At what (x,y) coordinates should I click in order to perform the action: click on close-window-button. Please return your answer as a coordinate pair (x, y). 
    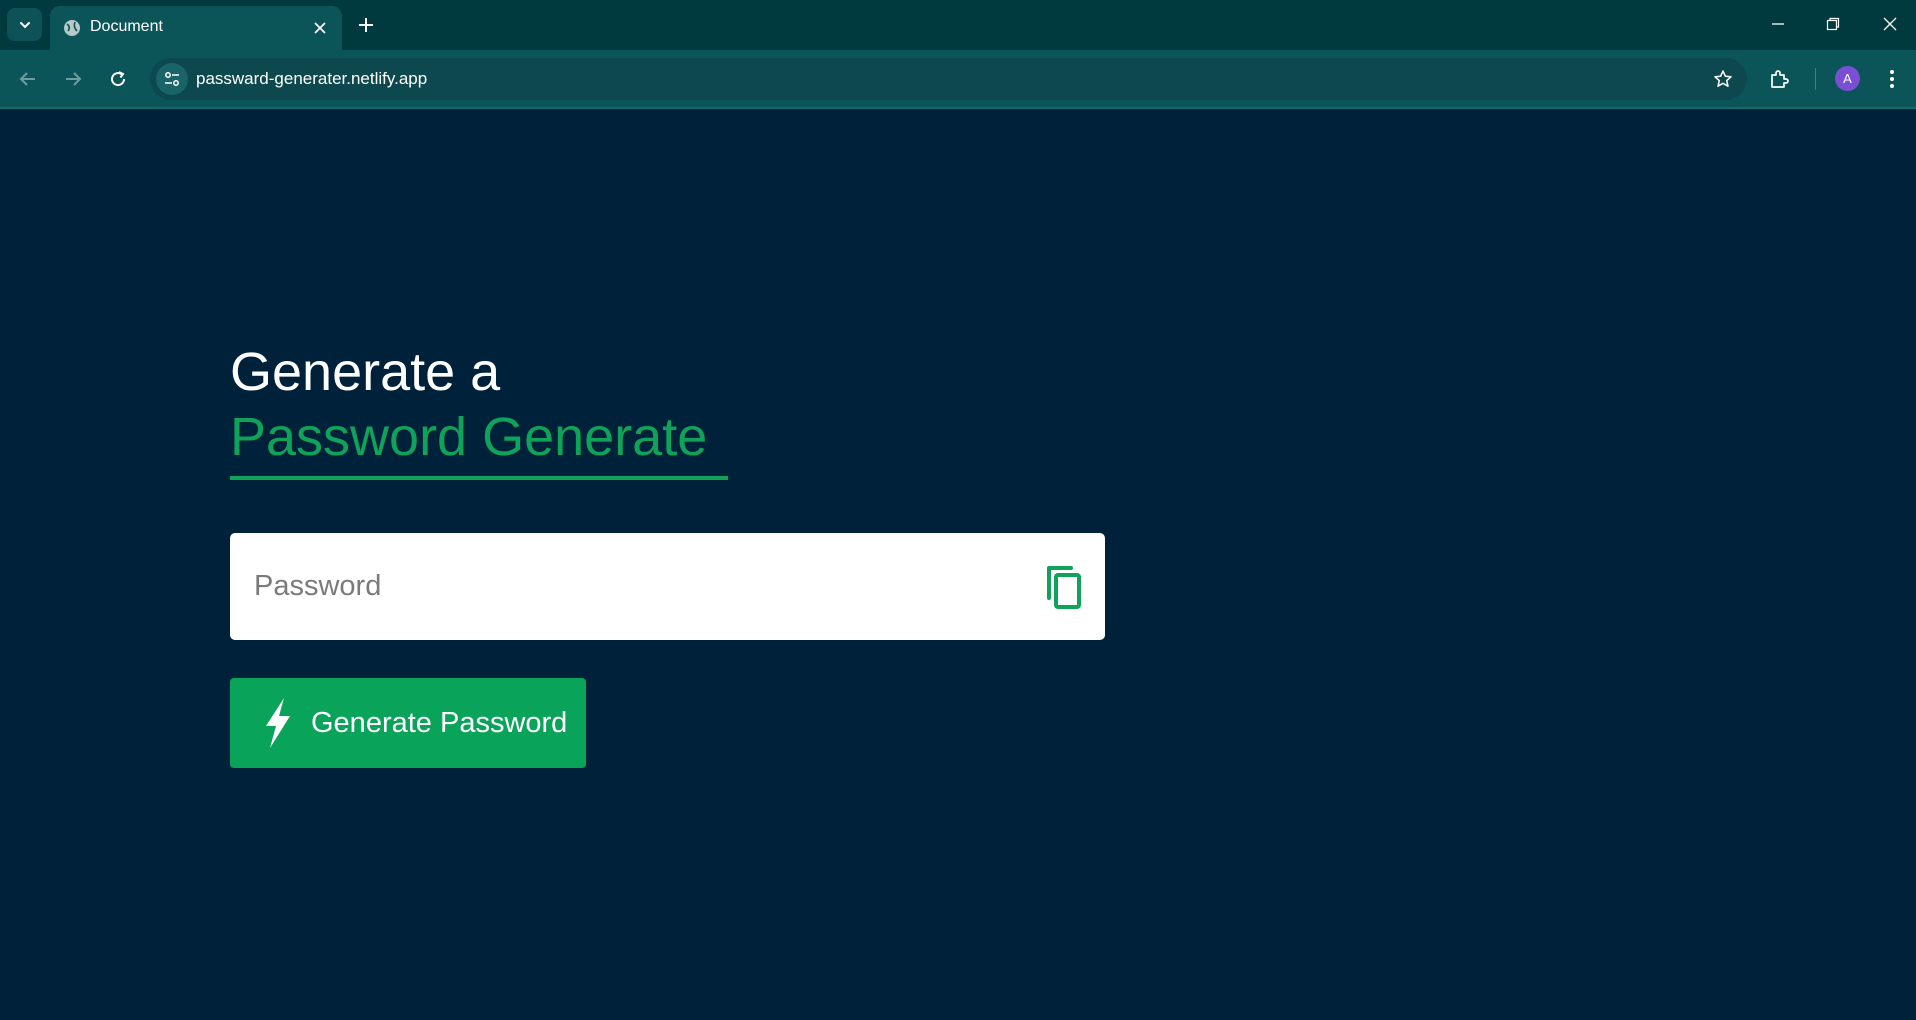
    Looking at the image, I should click on (1890, 24).